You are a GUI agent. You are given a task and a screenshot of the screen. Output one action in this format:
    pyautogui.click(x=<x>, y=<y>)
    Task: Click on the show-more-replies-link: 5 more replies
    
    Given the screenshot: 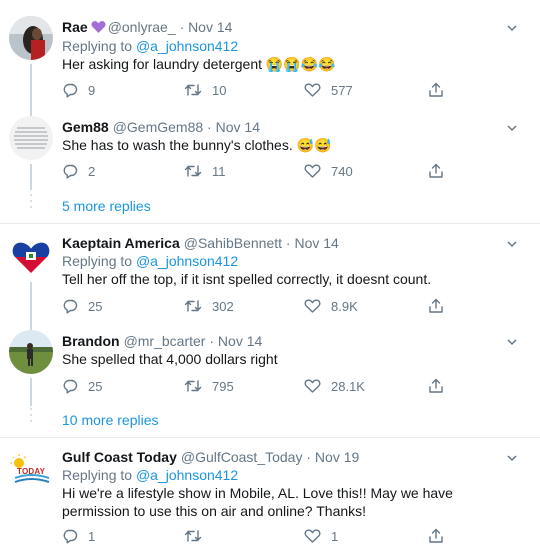 What is the action you would take?
    pyautogui.click(x=106, y=206)
    